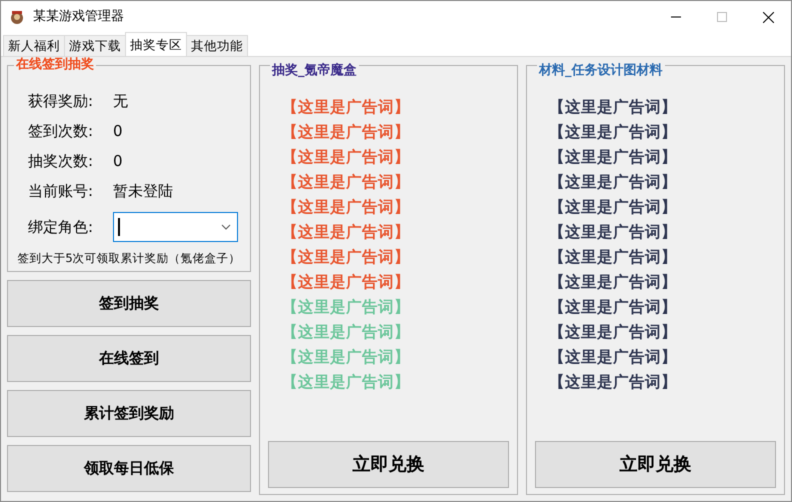  I want to click on field-value: 无, so click(120, 101).